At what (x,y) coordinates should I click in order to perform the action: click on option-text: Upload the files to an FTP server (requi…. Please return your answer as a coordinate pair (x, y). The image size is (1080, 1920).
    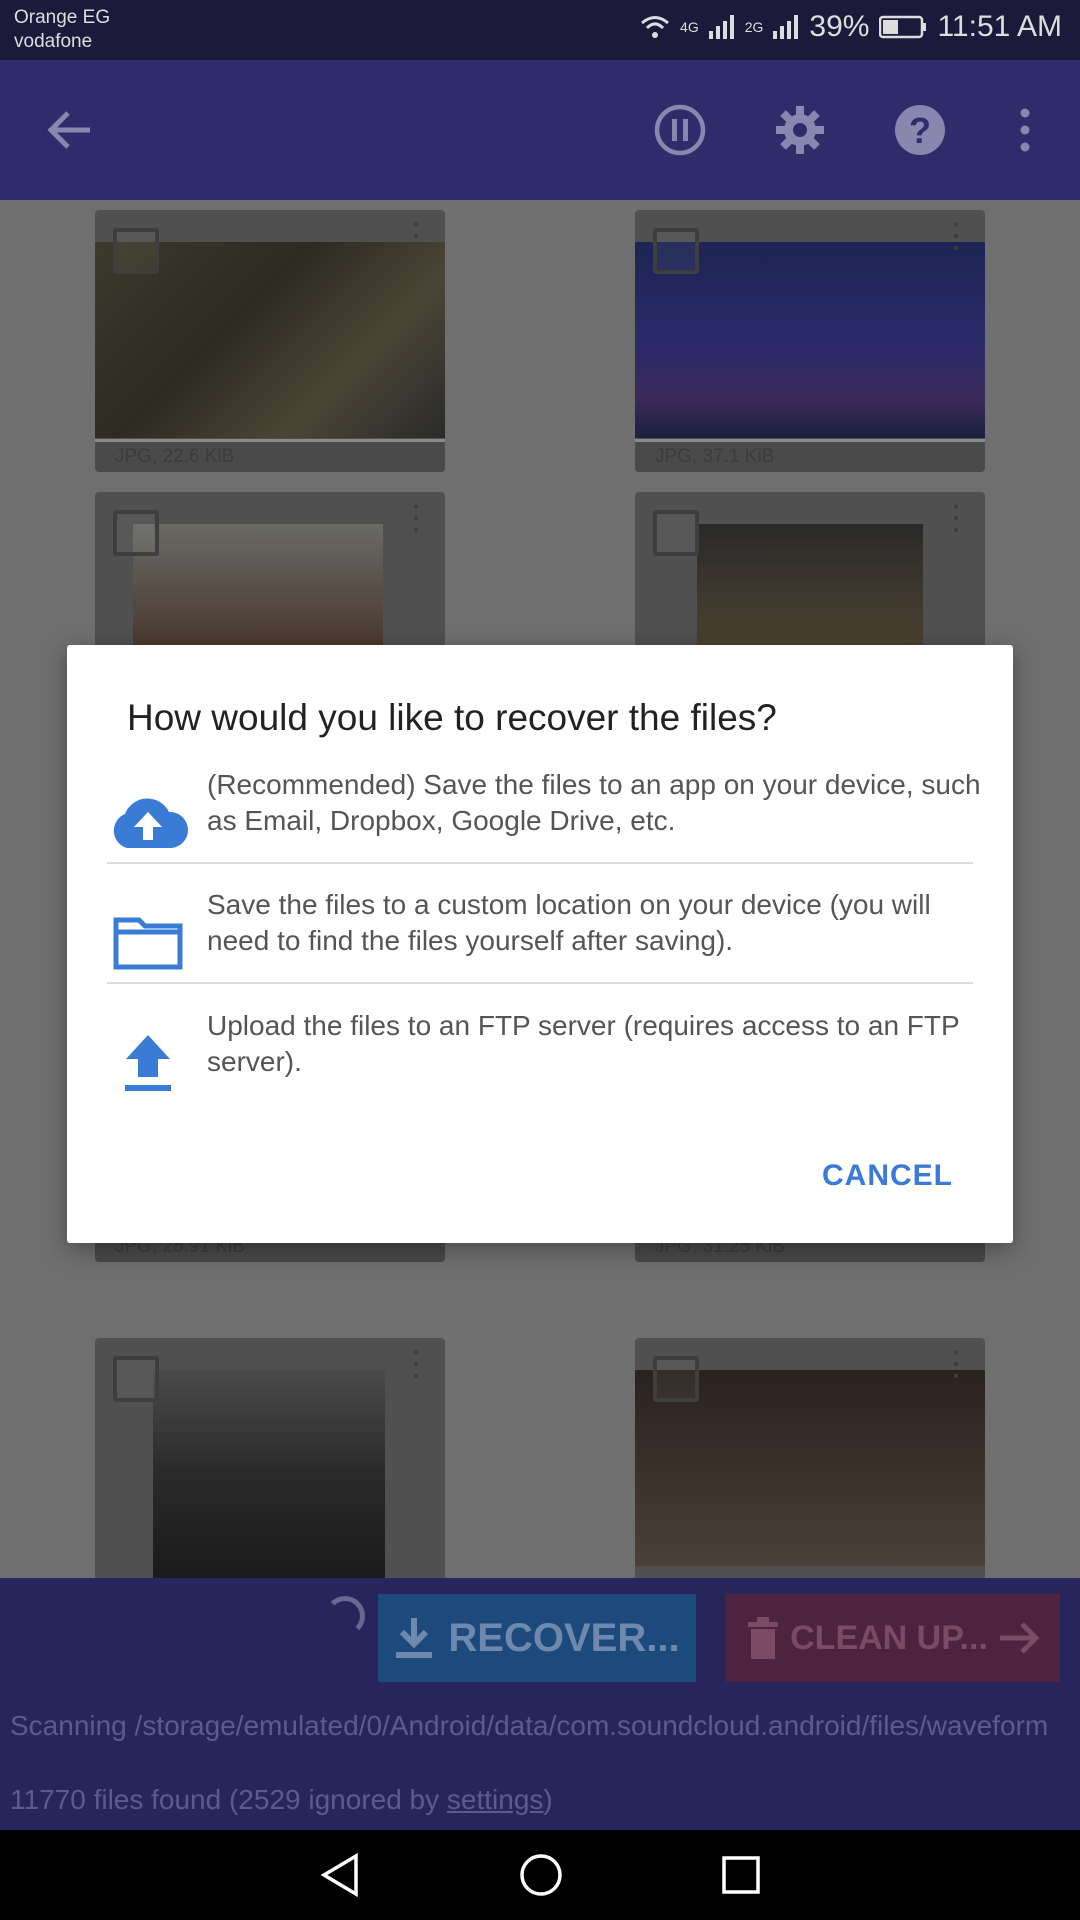
    Looking at the image, I should click on (583, 1043).